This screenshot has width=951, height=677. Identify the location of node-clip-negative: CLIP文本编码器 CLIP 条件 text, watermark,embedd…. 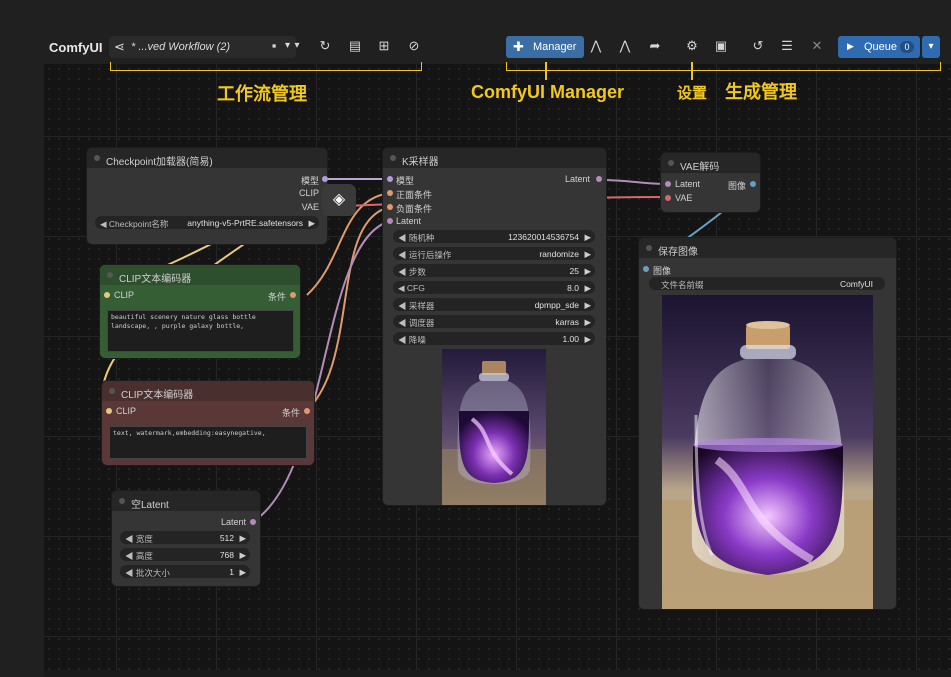
(208, 423).